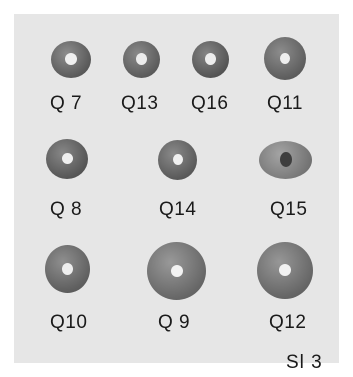 Image resolution: width=353 pixels, height=377 pixels. Describe the element at coordinates (176, 271) in the screenshot. I see `bead-q9` at that location.